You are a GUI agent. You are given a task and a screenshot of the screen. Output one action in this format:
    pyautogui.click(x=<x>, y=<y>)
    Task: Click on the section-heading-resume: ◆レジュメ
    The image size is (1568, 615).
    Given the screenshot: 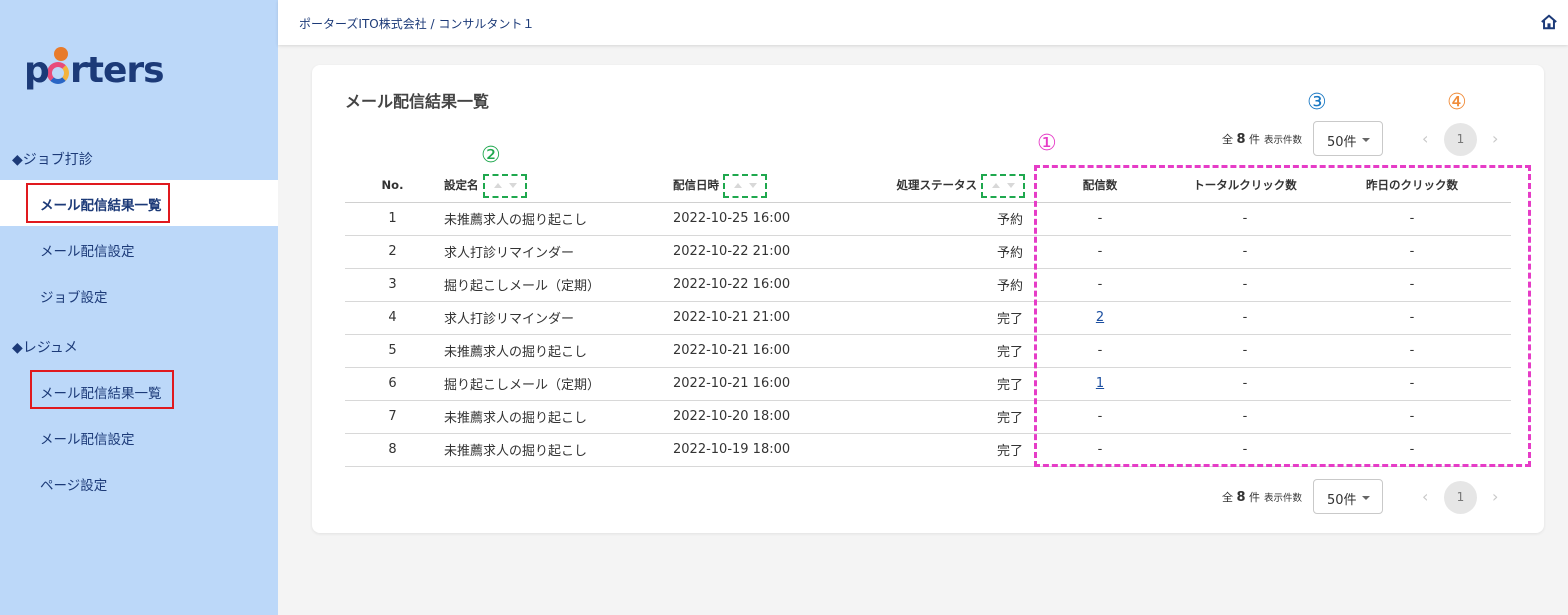 What is the action you would take?
    pyautogui.click(x=45, y=348)
    